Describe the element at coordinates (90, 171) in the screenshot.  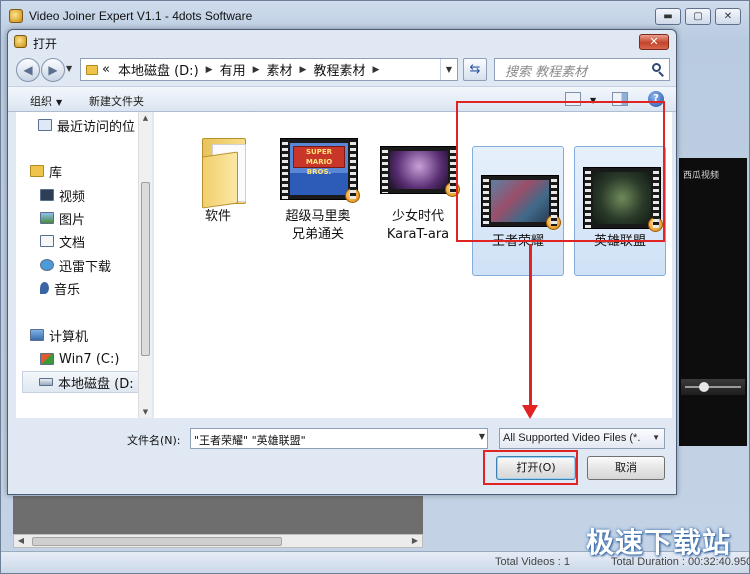
I see `nav-item-library: 库` at that location.